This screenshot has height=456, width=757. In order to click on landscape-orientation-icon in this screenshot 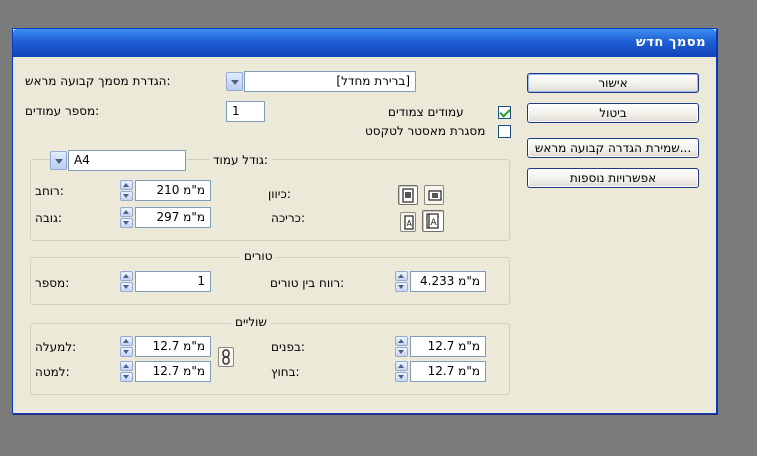, I will do `click(434, 195)`.